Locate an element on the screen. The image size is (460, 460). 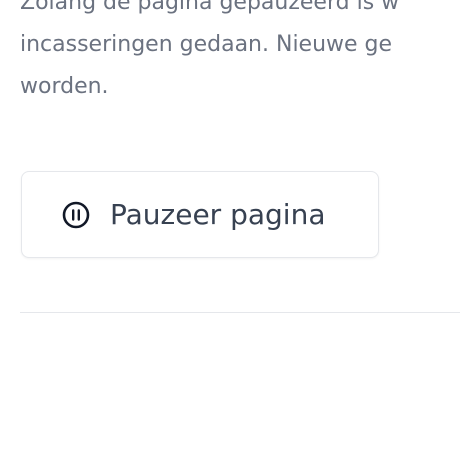
section-divider is located at coordinates (240, 312).